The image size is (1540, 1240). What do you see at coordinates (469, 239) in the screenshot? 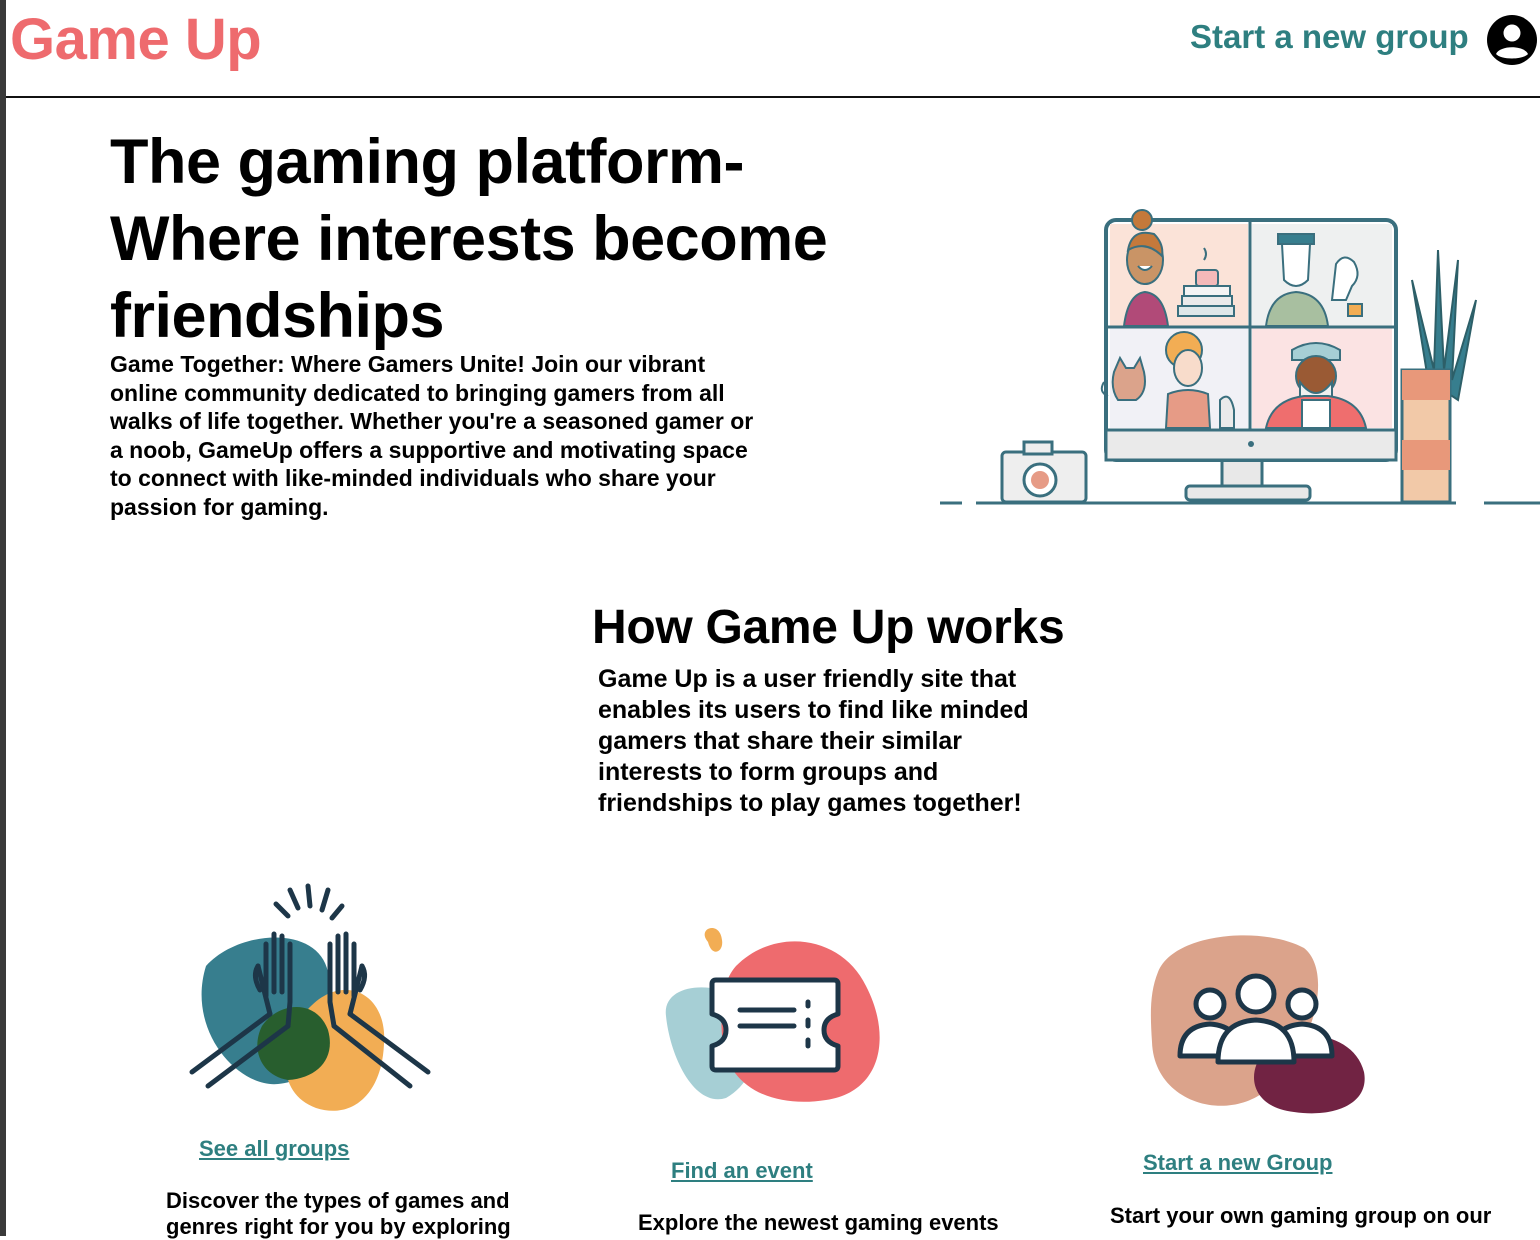
I see `hero-title-line: Where interests become` at bounding box center [469, 239].